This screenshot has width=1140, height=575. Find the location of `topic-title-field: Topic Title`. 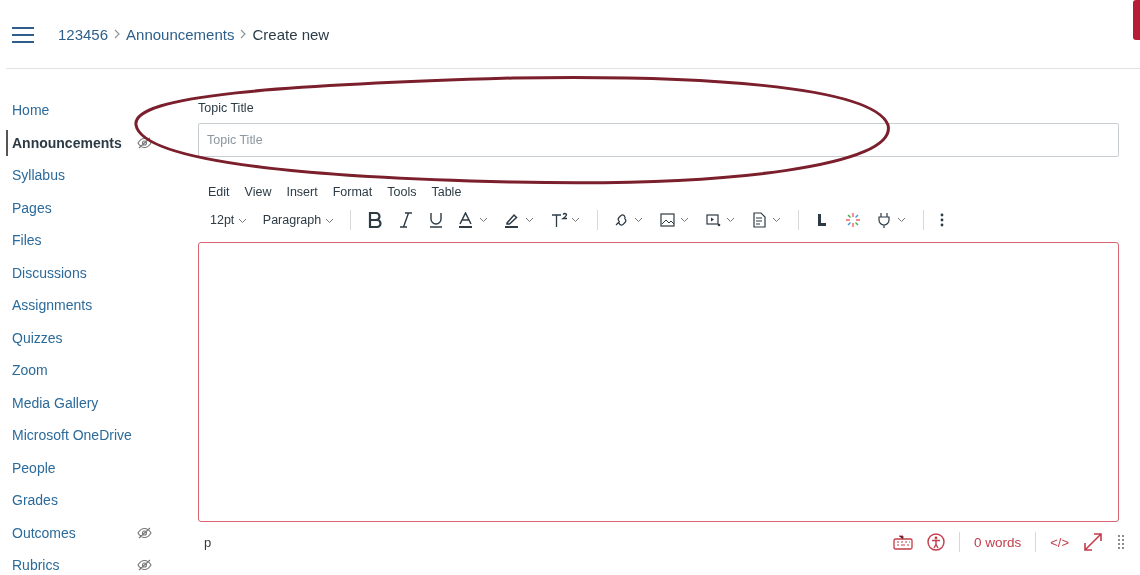

topic-title-field: Topic Title is located at coordinates (658, 140).